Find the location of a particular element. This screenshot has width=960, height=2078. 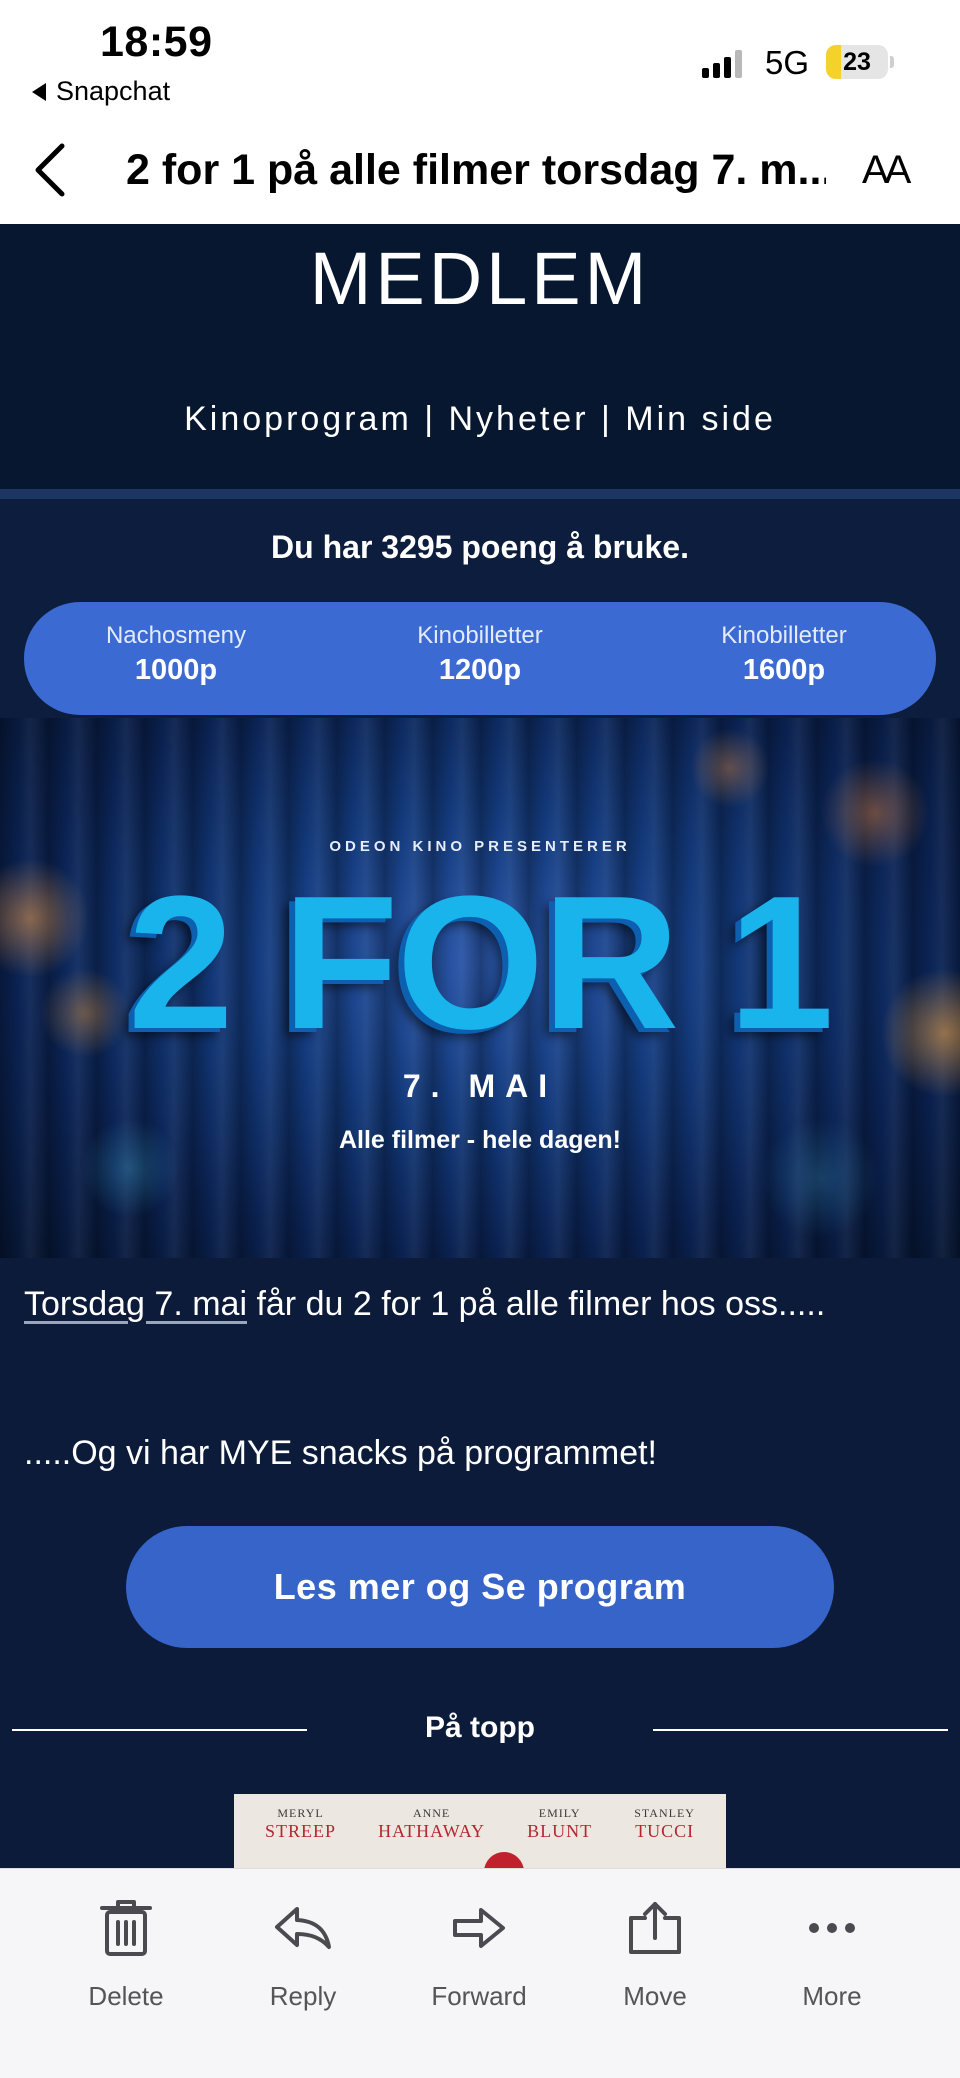

reward-name: Nachosmeny is located at coordinates (176, 635).